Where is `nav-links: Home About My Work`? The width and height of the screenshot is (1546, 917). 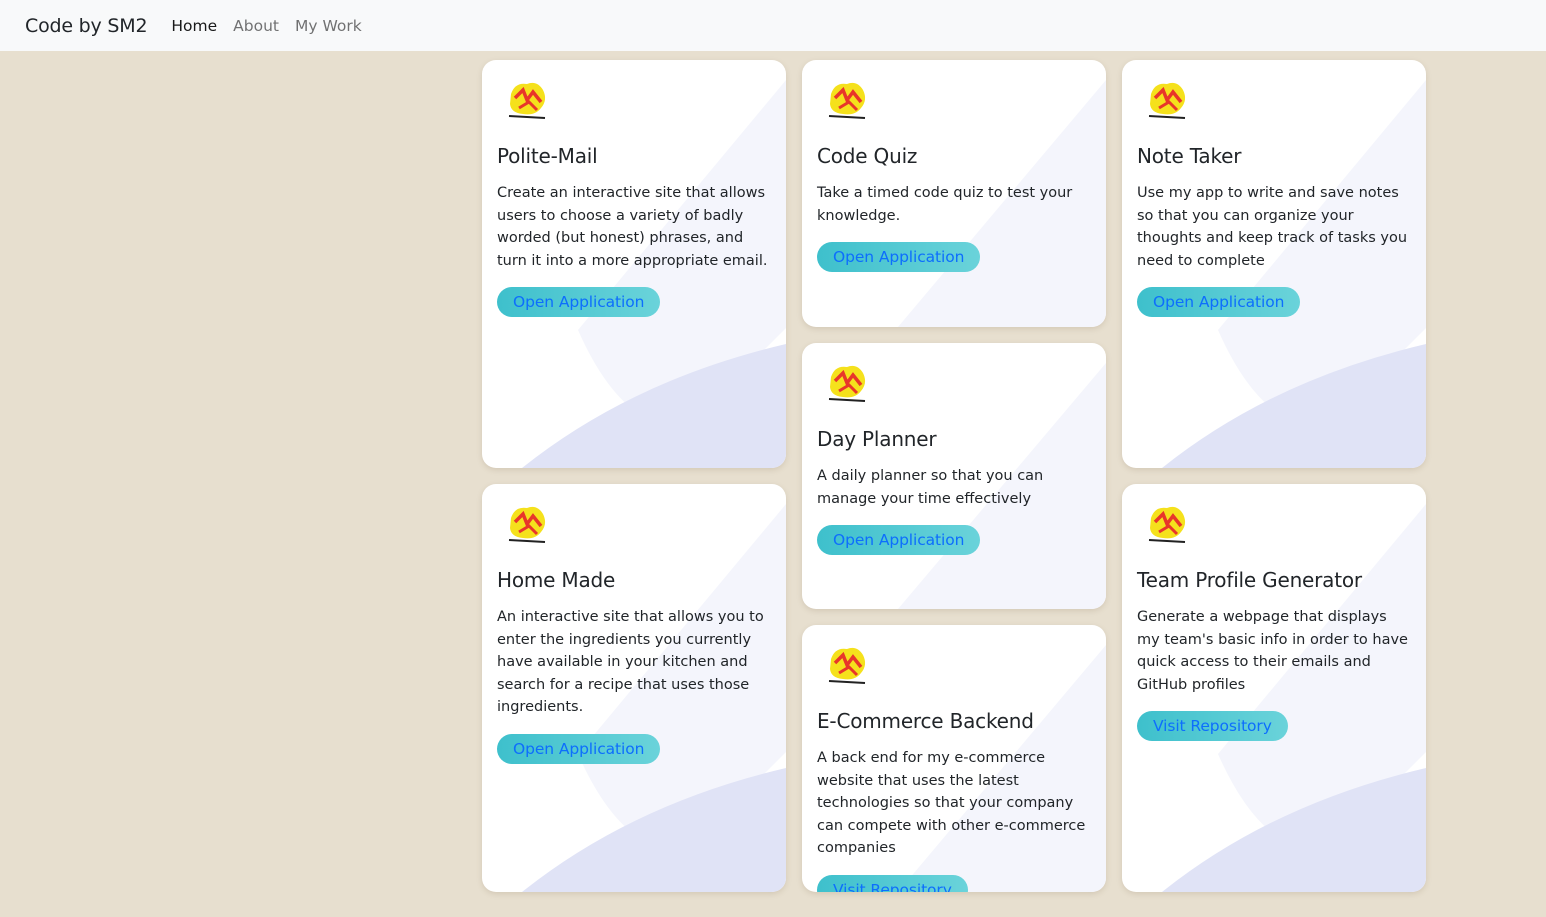
nav-links: Home About My Work is located at coordinates (274, 26).